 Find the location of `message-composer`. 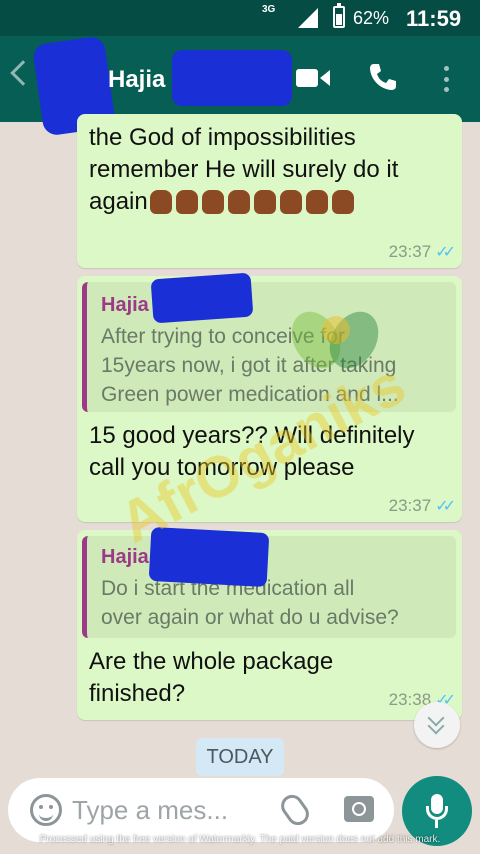

message-composer is located at coordinates (201, 810).